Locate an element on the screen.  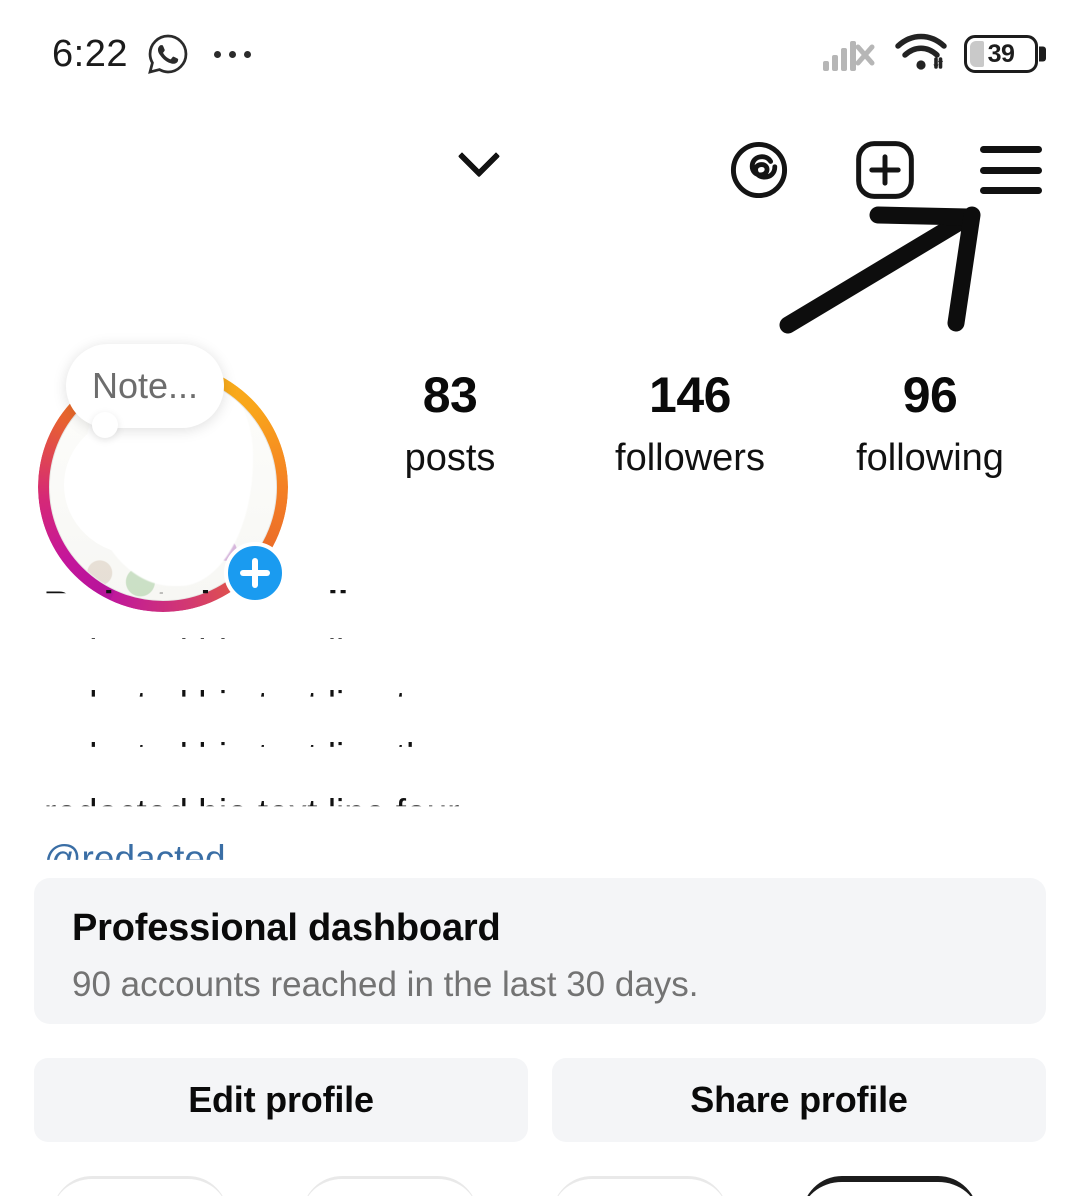
profile-stats: 83 posts 146 followers 96 following is located at coordinates (690, 426).